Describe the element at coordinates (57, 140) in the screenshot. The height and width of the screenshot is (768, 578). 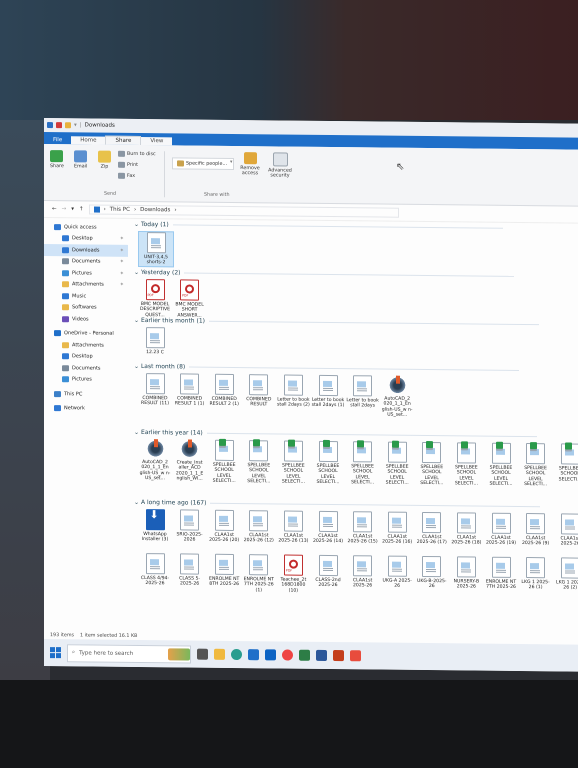
I see `tab-file: File` at that location.